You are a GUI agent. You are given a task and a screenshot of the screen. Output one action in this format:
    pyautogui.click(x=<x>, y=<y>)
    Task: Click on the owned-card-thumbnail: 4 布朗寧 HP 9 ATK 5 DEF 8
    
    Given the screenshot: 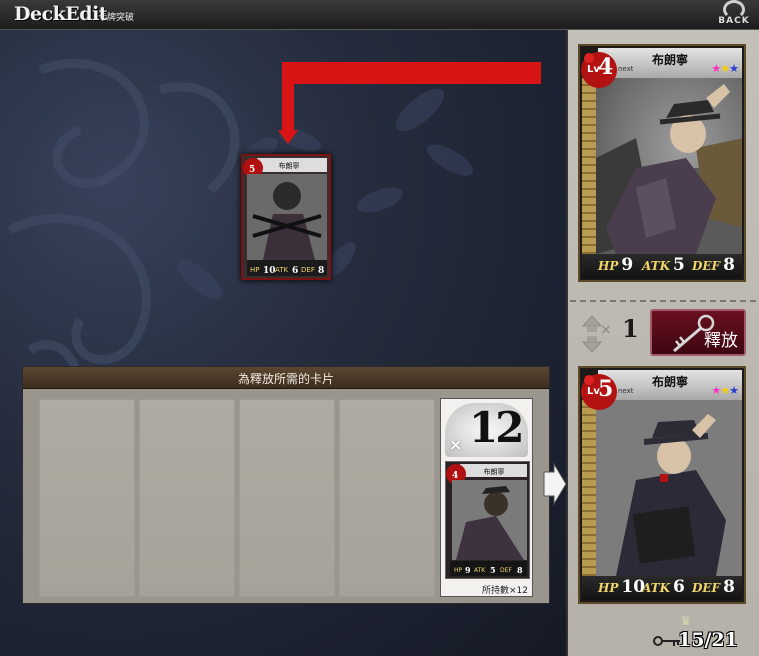 What is the action you would take?
    pyautogui.click(x=487, y=520)
    